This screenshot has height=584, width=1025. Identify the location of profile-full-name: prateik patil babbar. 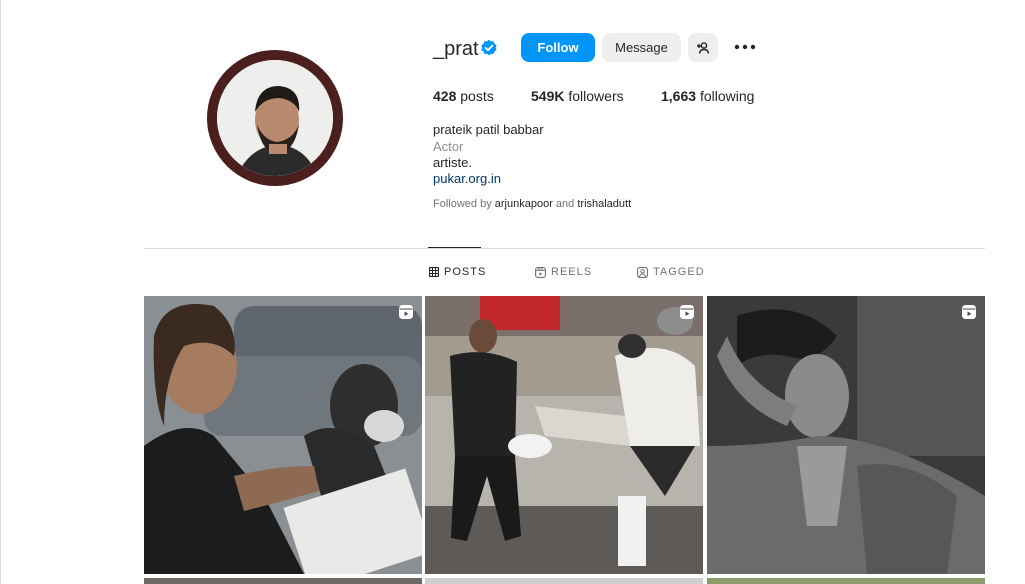
(488, 129).